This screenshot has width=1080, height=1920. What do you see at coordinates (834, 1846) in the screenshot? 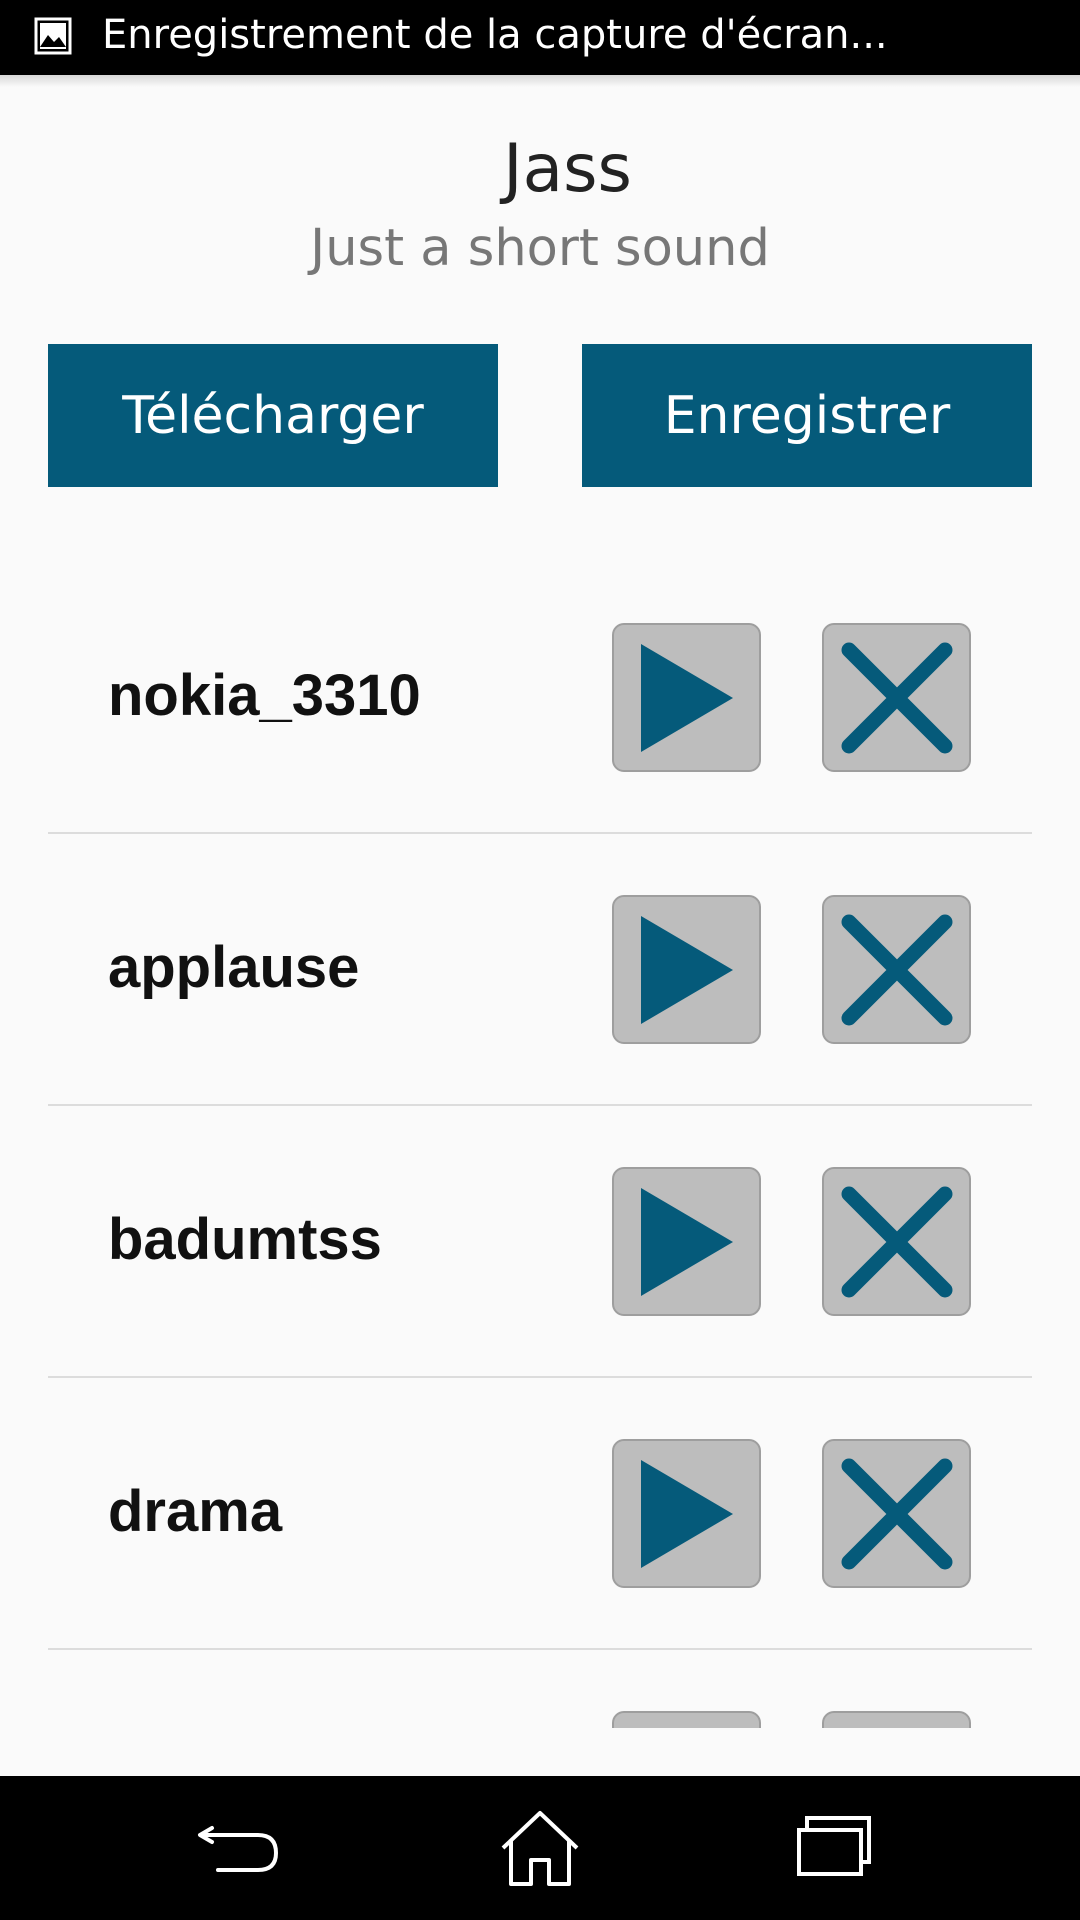
I see `recents-icon` at bounding box center [834, 1846].